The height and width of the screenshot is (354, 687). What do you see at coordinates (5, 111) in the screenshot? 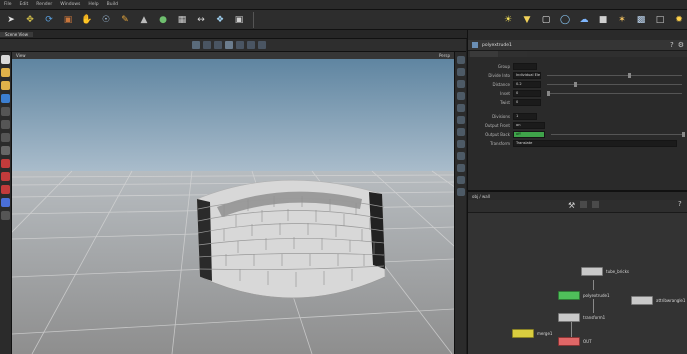
I see `handle-tool-icon` at bounding box center [5, 111].